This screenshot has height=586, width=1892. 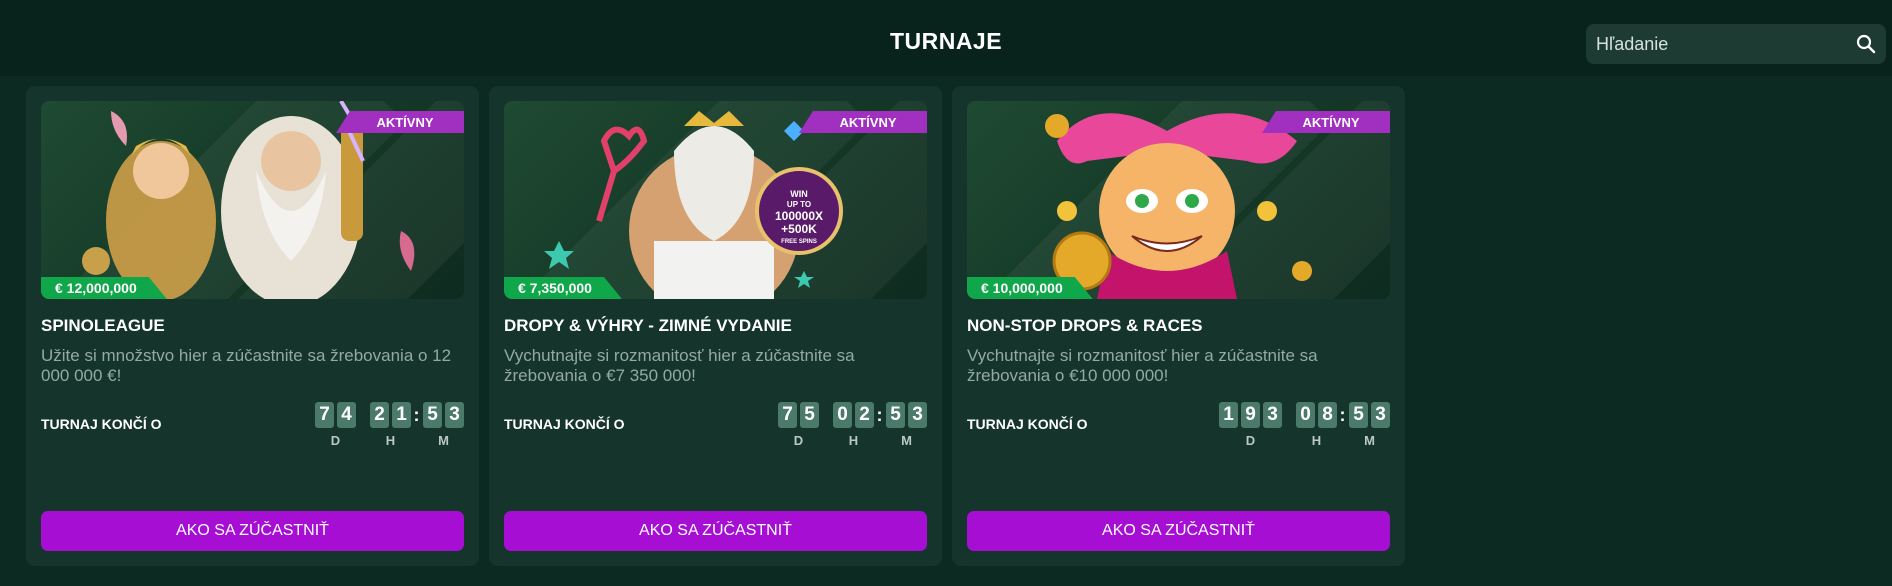 I want to click on countdown: 75D02H:53M, so click(x=852, y=428).